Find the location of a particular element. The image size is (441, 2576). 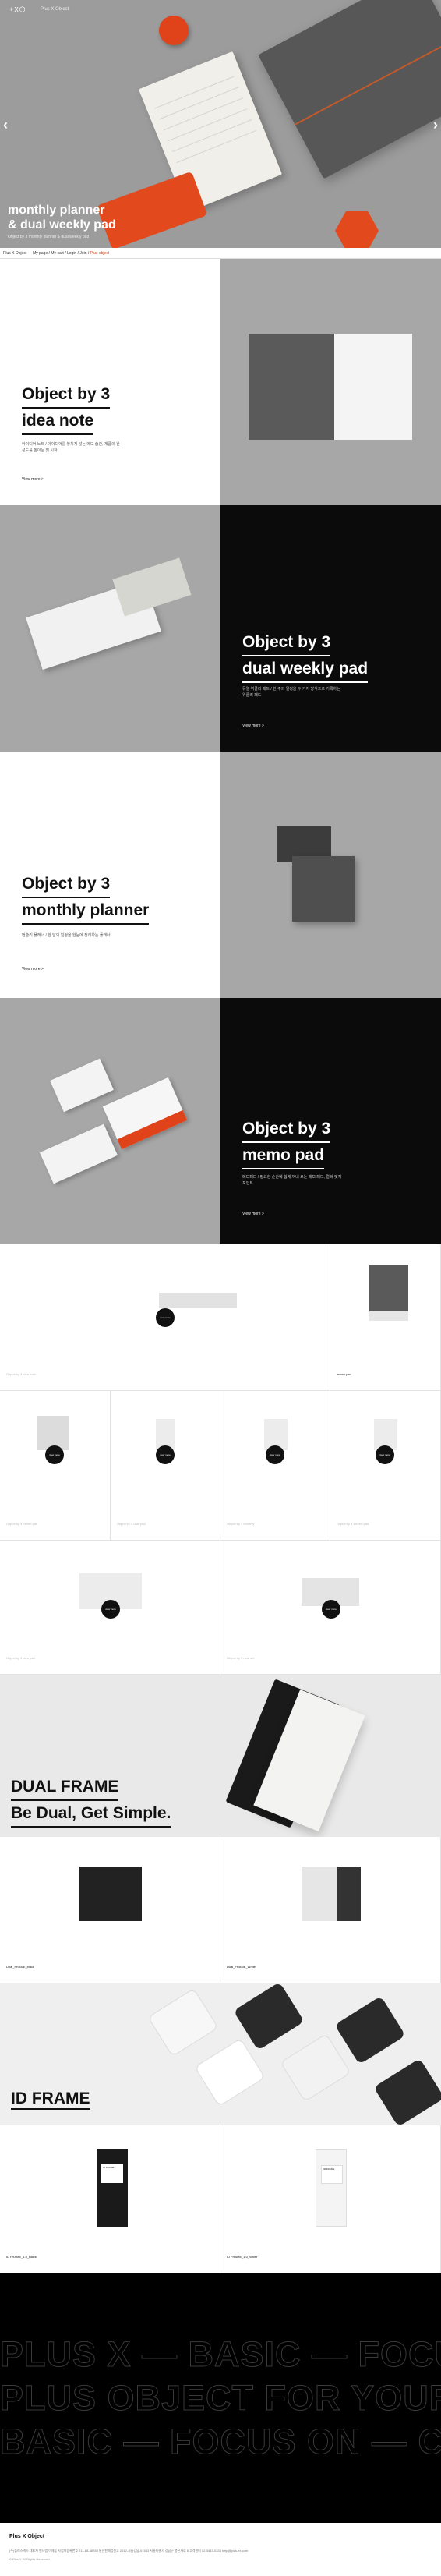

product-title: Object by 3 memo pad is located at coordinates (286, 1142).